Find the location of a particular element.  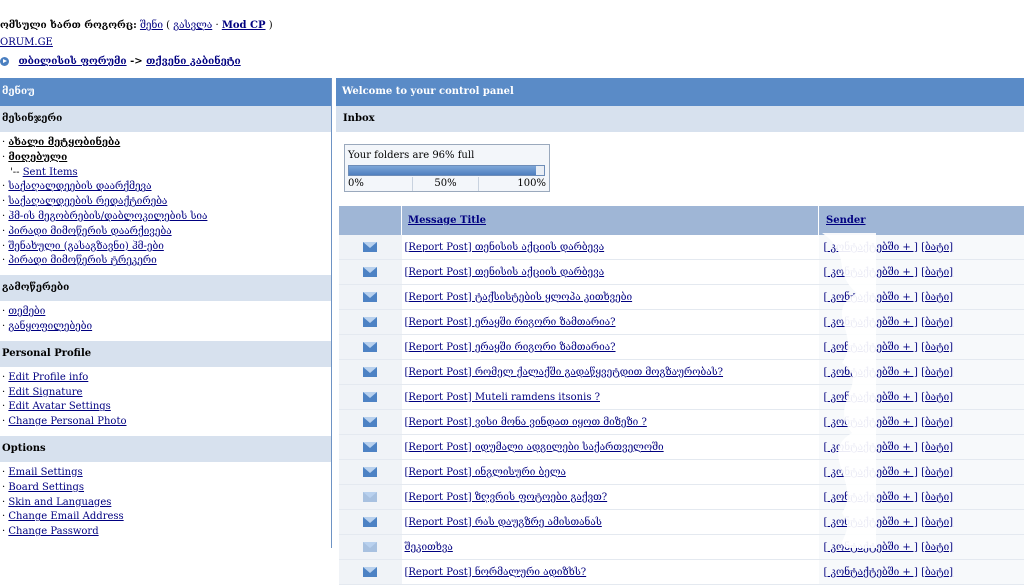

message-status-cell is located at coordinates (370, 522).